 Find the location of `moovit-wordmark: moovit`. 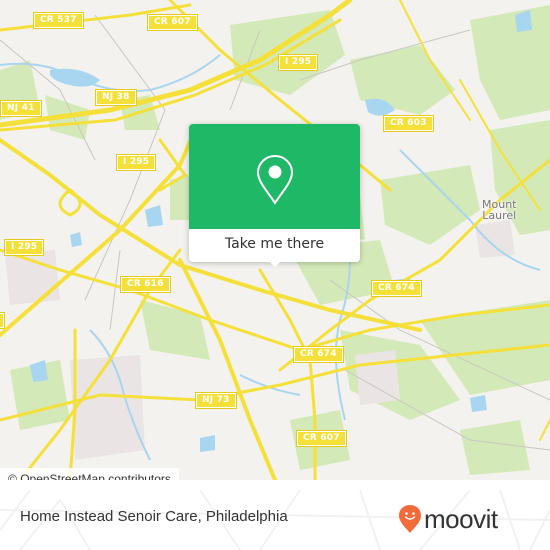

moovit-wordmark: moovit is located at coordinates (461, 519).